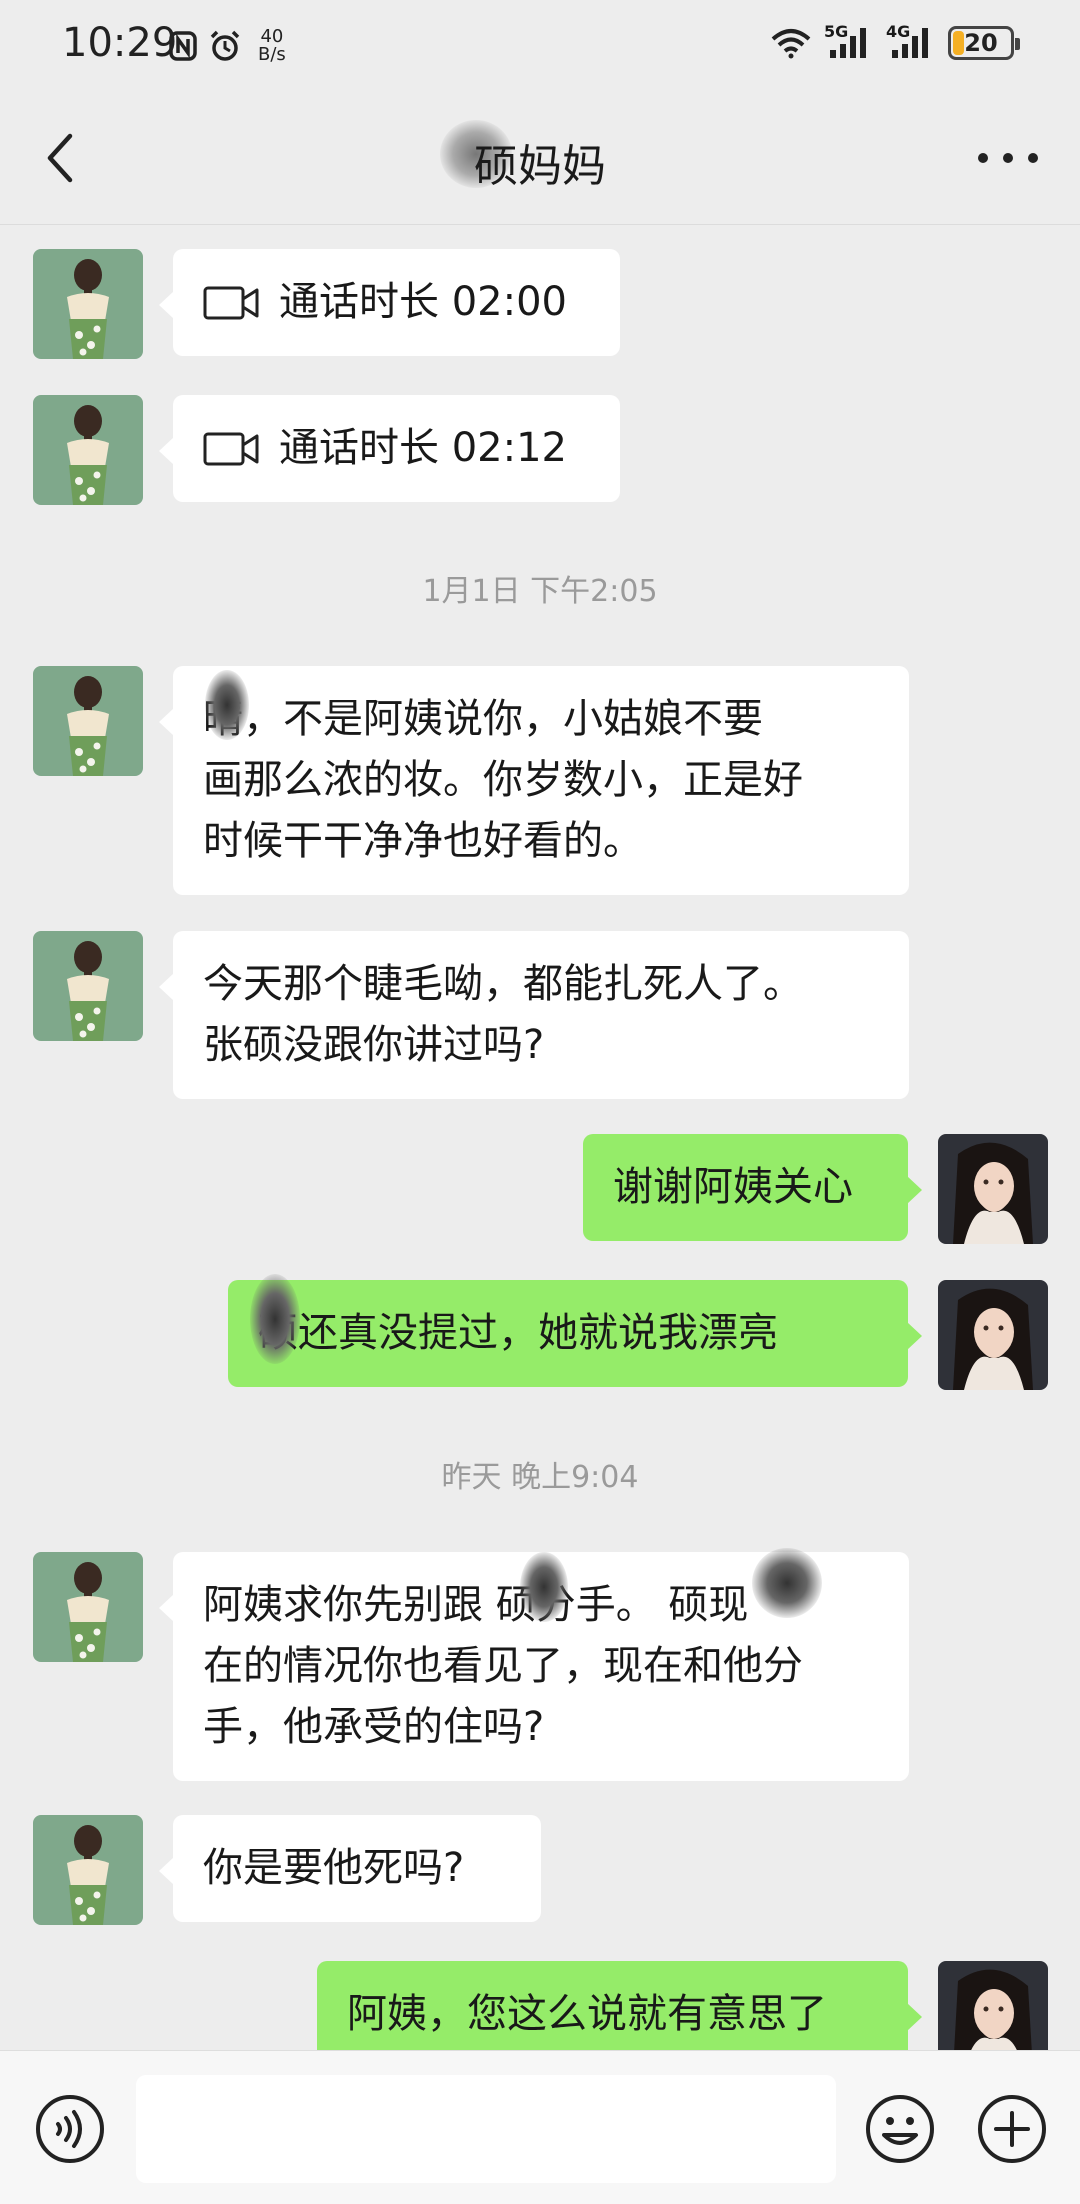  I want to click on more-button, so click(1008, 158).